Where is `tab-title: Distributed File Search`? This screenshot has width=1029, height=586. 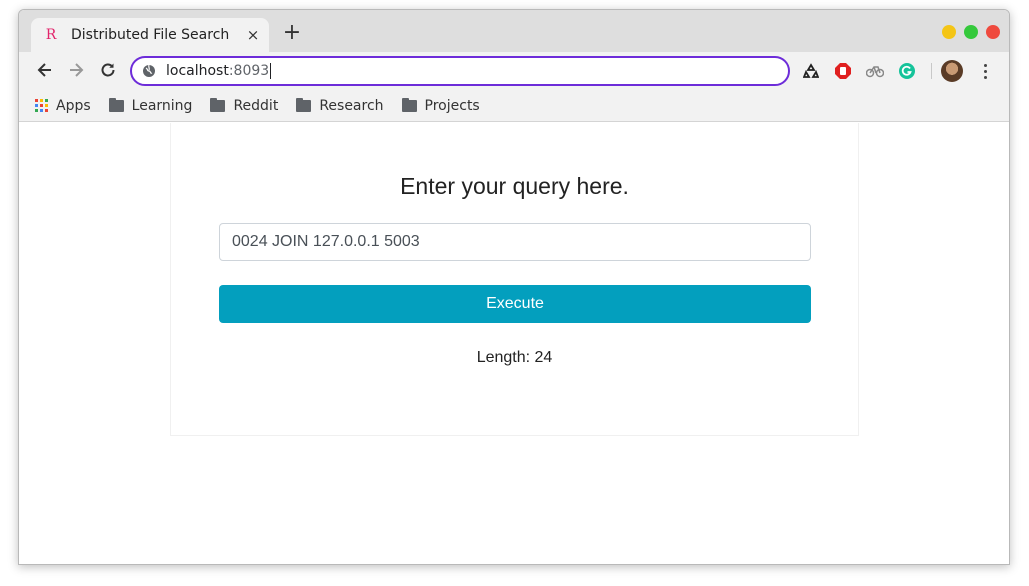
tab-title: Distributed File Search is located at coordinates (150, 35).